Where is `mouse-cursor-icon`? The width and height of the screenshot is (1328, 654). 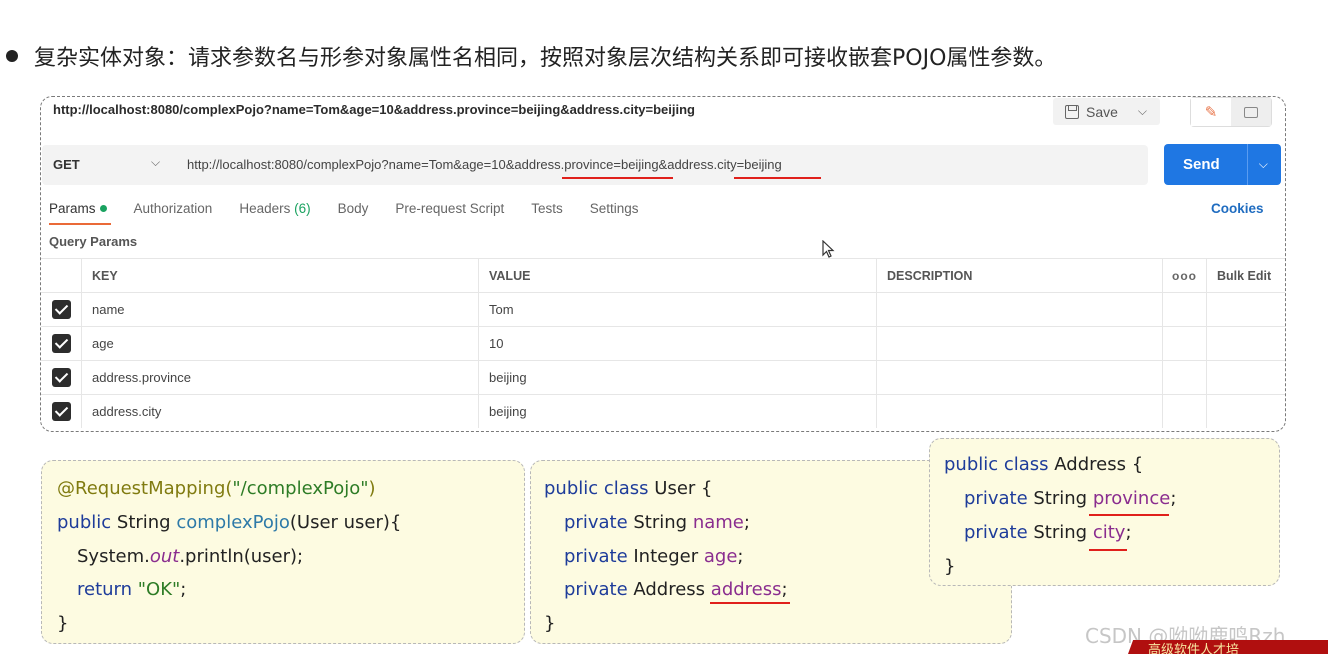 mouse-cursor-icon is located at coordinates (828, 249).